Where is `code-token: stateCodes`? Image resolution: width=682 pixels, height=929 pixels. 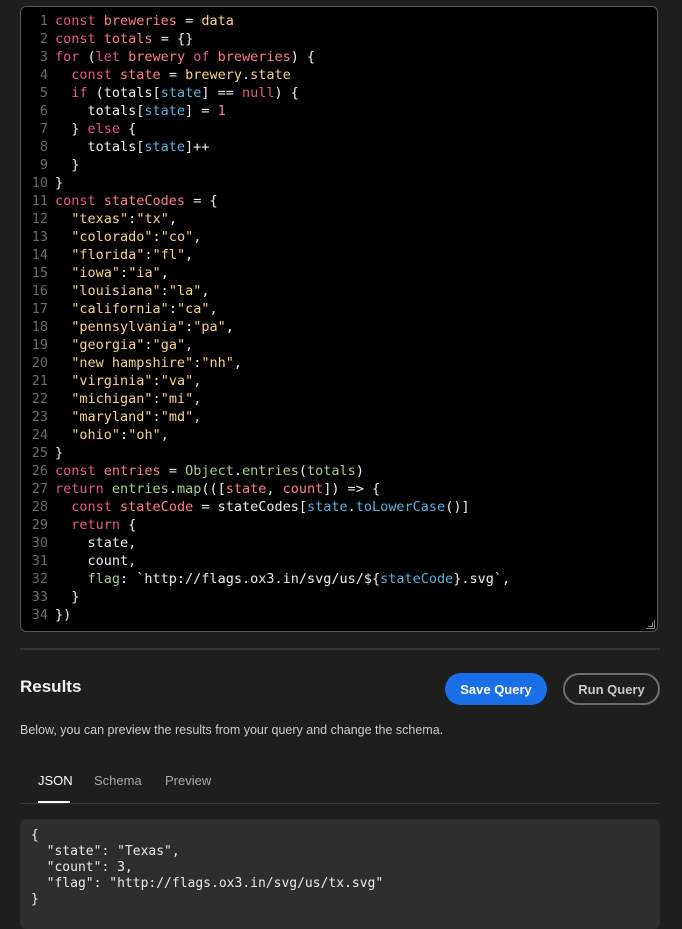
code-token: stateCodes is located at coordinates (144, 201).